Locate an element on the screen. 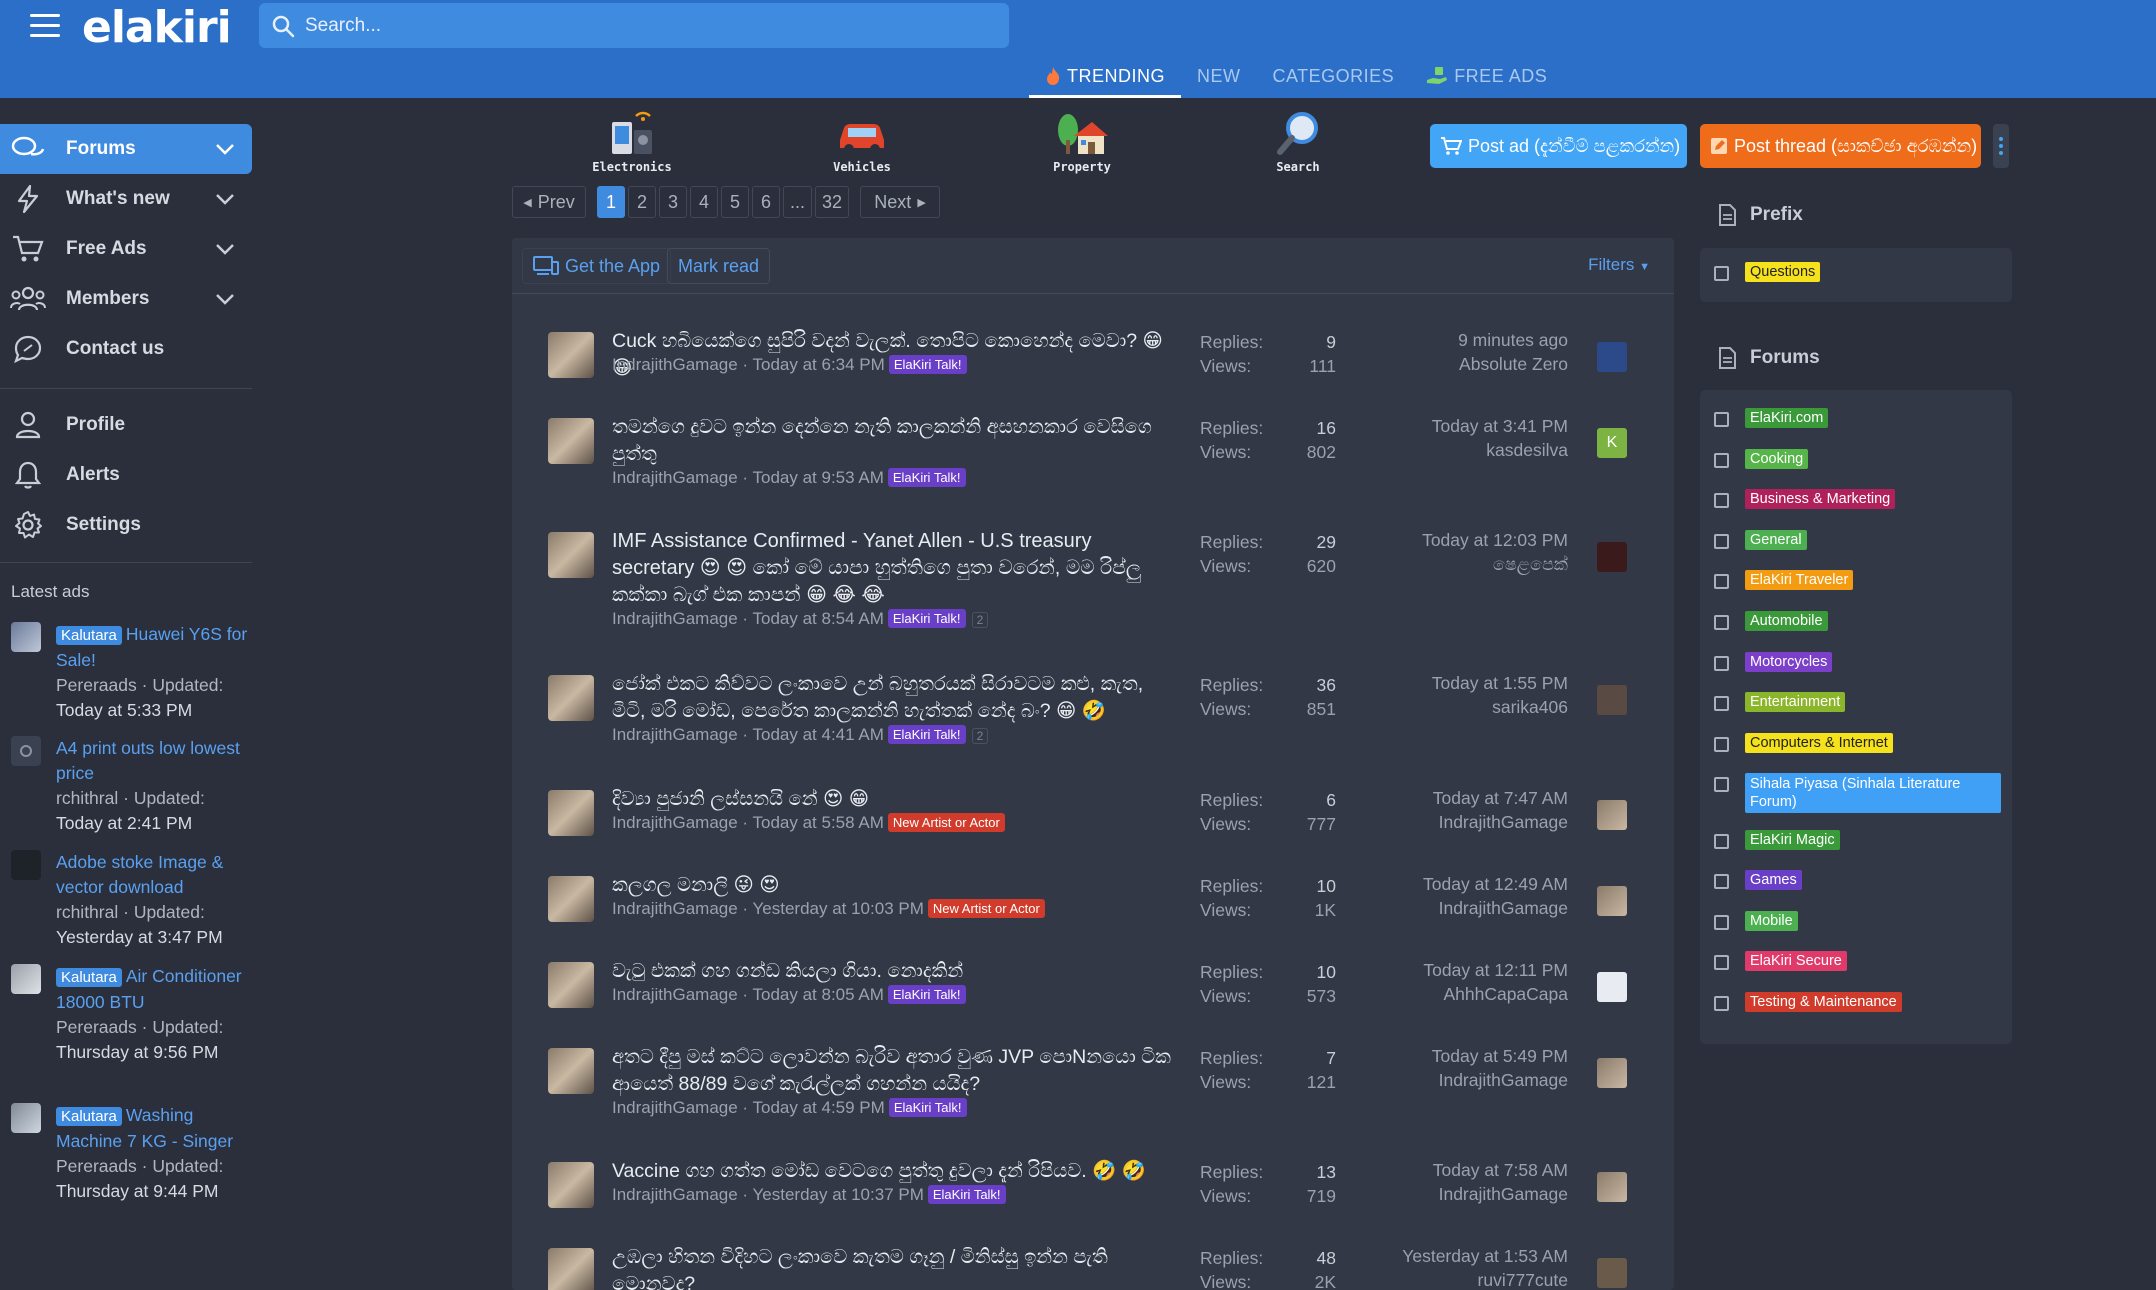 This screenshot has width=2156, height=1290. sidebar-item-profile: Profile is located at coordinates (126, 425).